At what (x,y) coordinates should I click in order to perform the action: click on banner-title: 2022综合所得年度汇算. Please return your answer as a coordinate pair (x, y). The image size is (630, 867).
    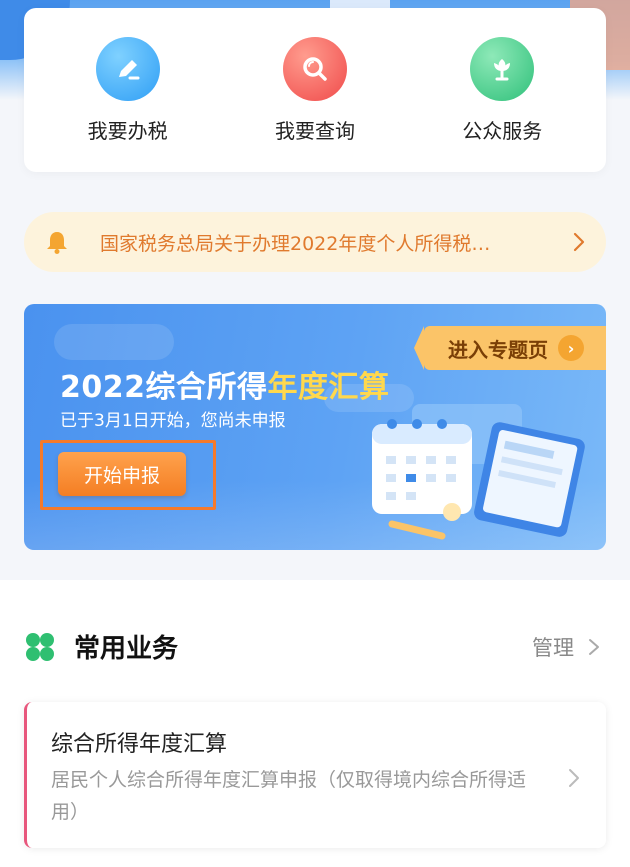
    Looking at the image, I should click on (225, 384).